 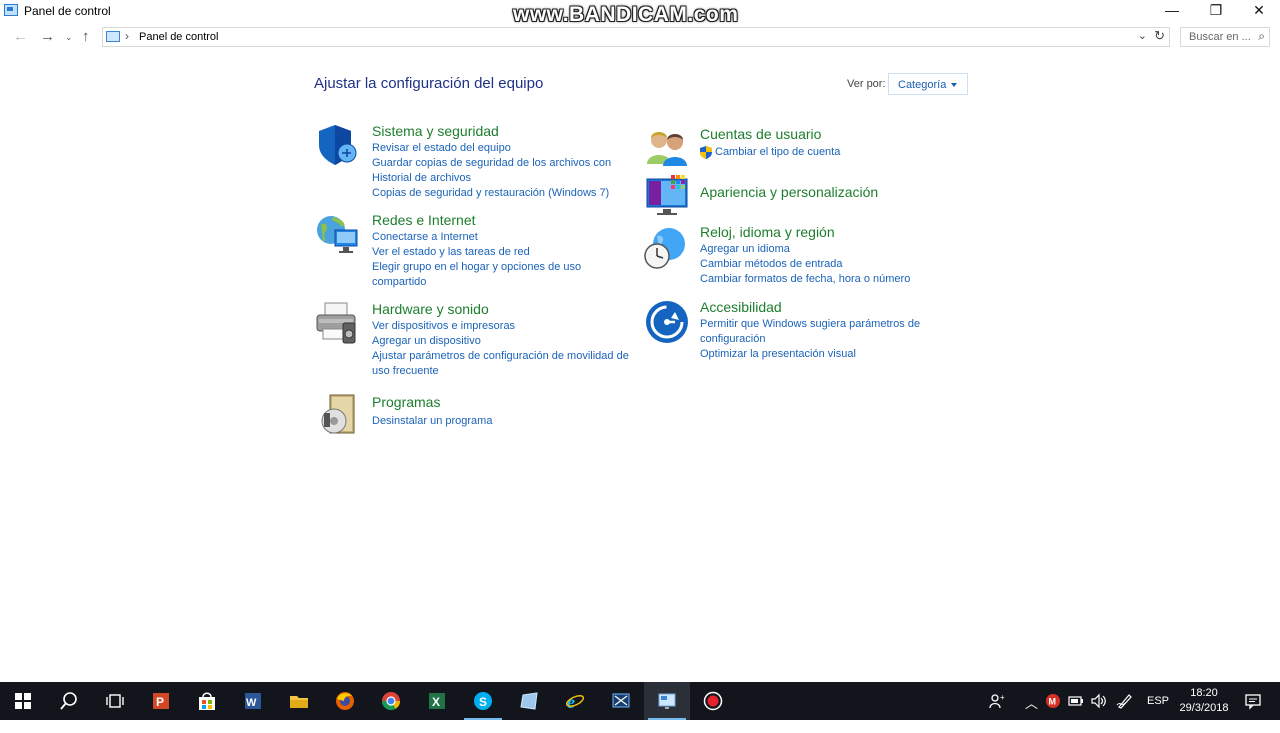 I want to click on control-panel-app-icon, so click(x=11, y=10).